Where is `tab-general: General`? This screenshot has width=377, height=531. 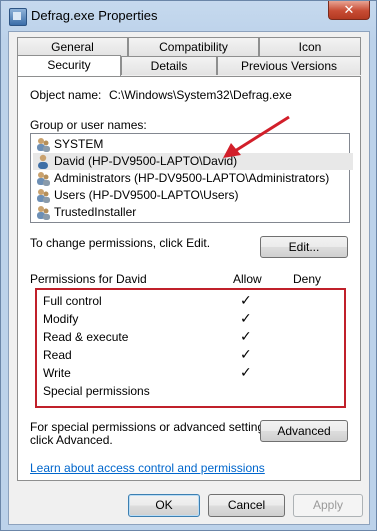
tab-general: General is located at coordinates (72, 46).